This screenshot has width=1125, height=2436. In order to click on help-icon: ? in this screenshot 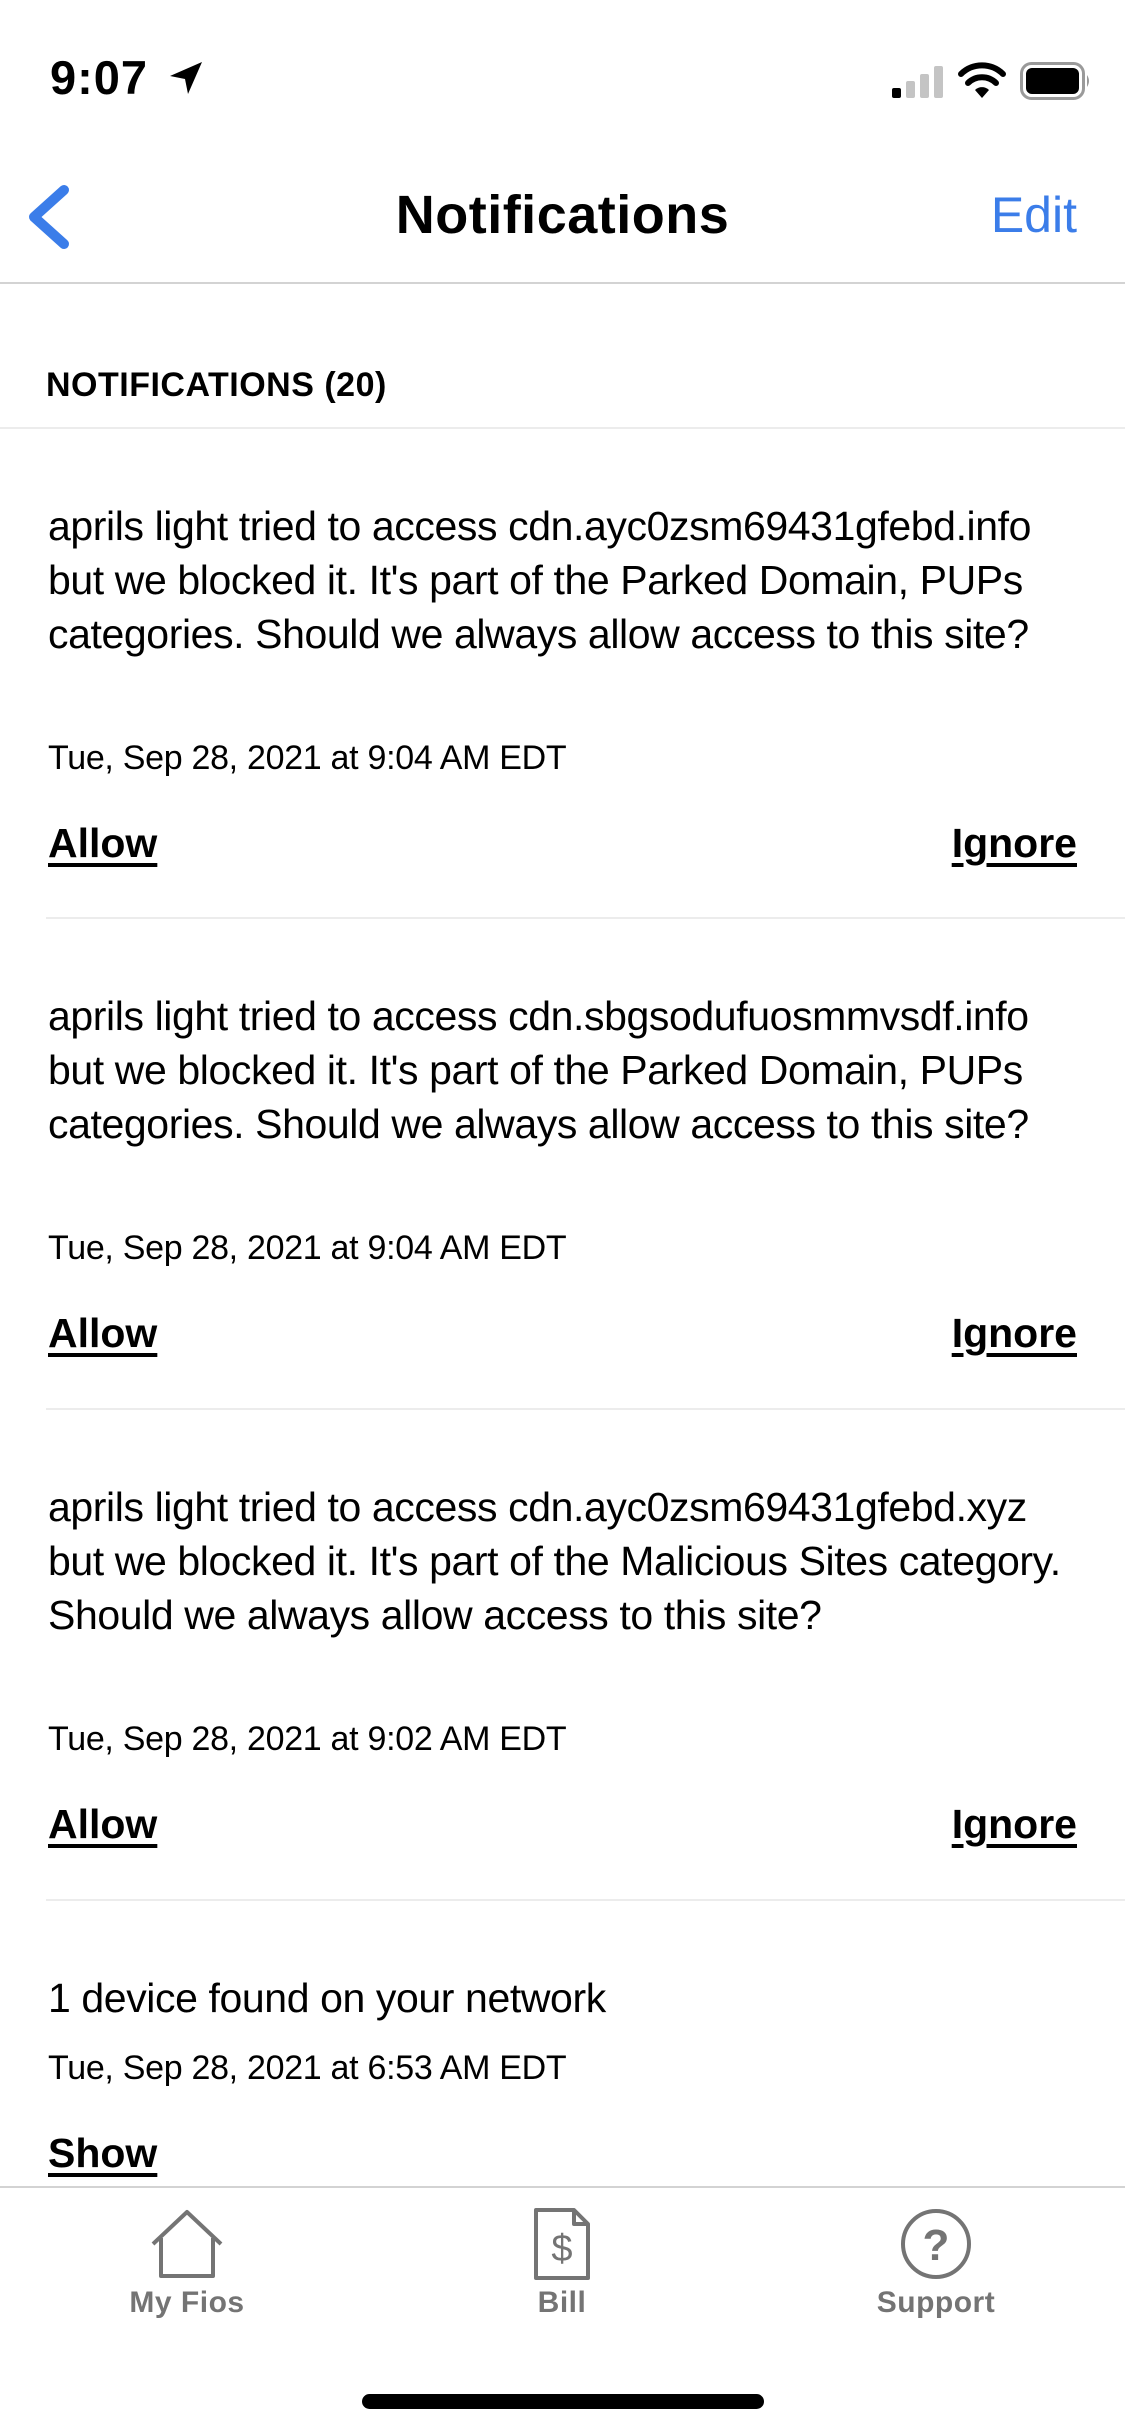, I will do `click(936, 2244)`.